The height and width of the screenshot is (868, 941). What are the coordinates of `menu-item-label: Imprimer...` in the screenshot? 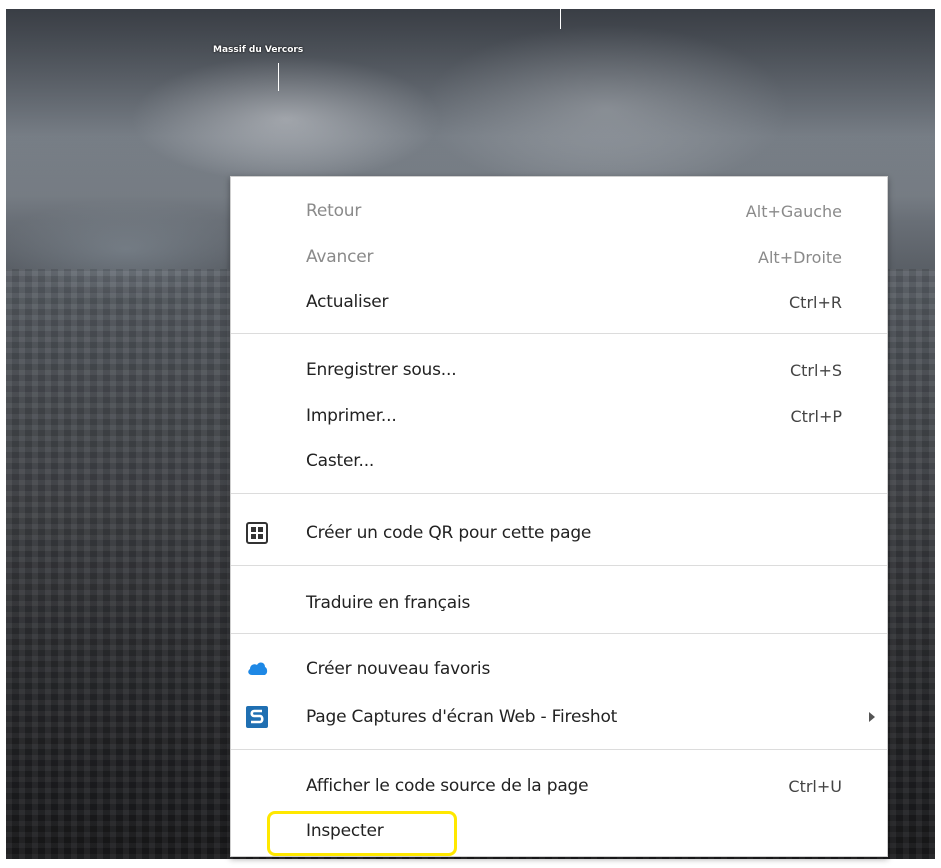 It's located at (351, 416).